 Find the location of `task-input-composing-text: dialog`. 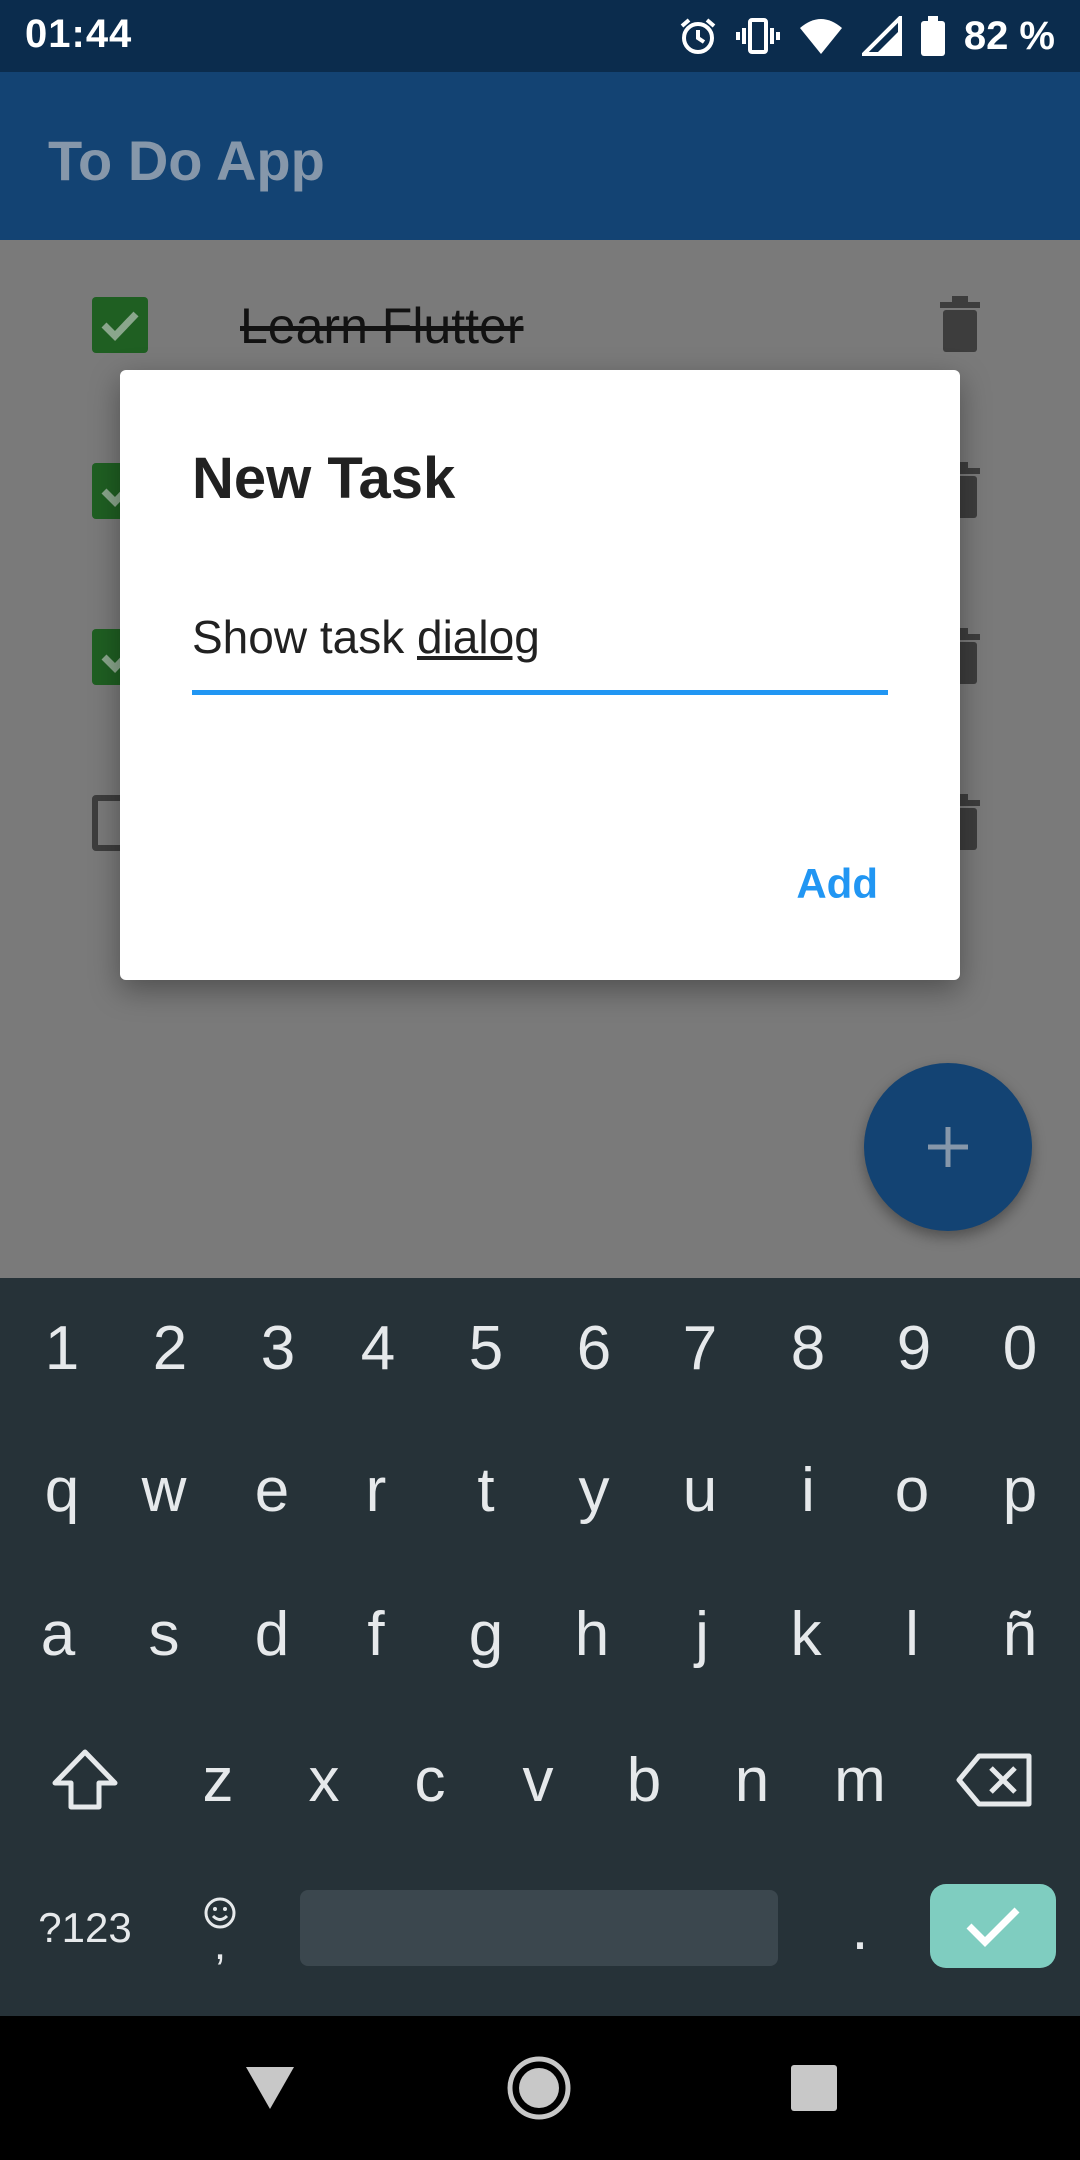

task-input-composing-text: dialog is located at coordinates (478, 637).